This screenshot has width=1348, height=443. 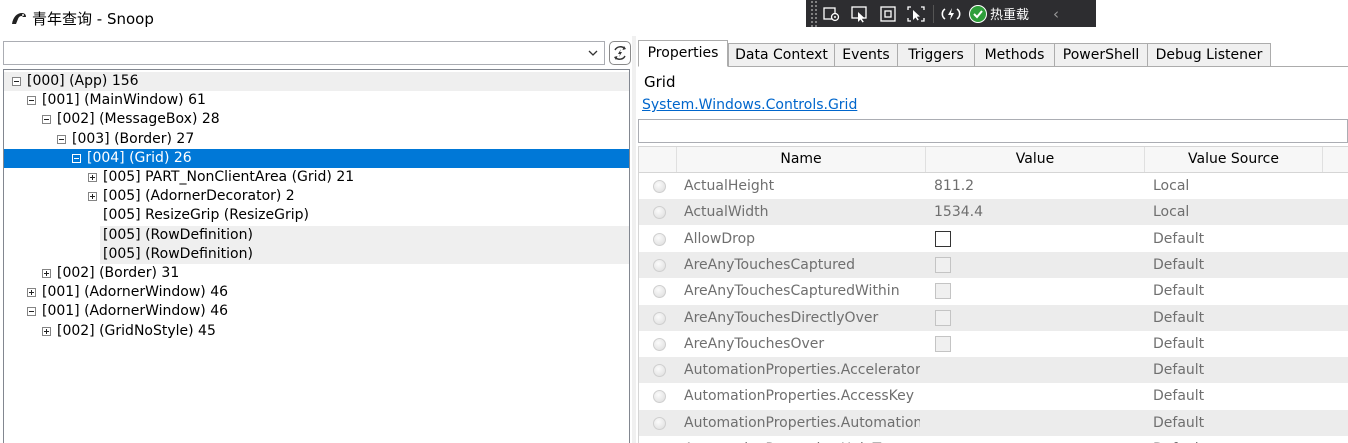 What do you see at coordinates (658, 159) in the screenshot?
I see `header-spacer` at bounding box center [658, 159].